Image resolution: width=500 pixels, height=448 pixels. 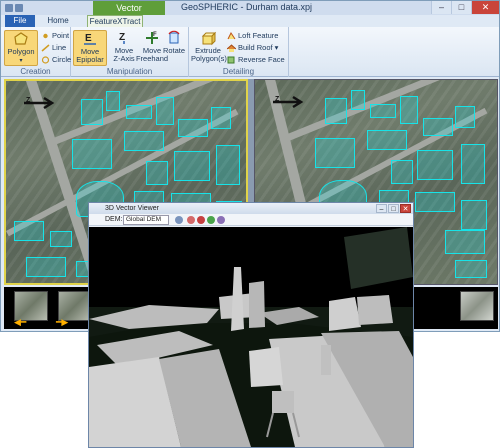 I want to click on quick-access-toolbar, so click(x=19, y=8).